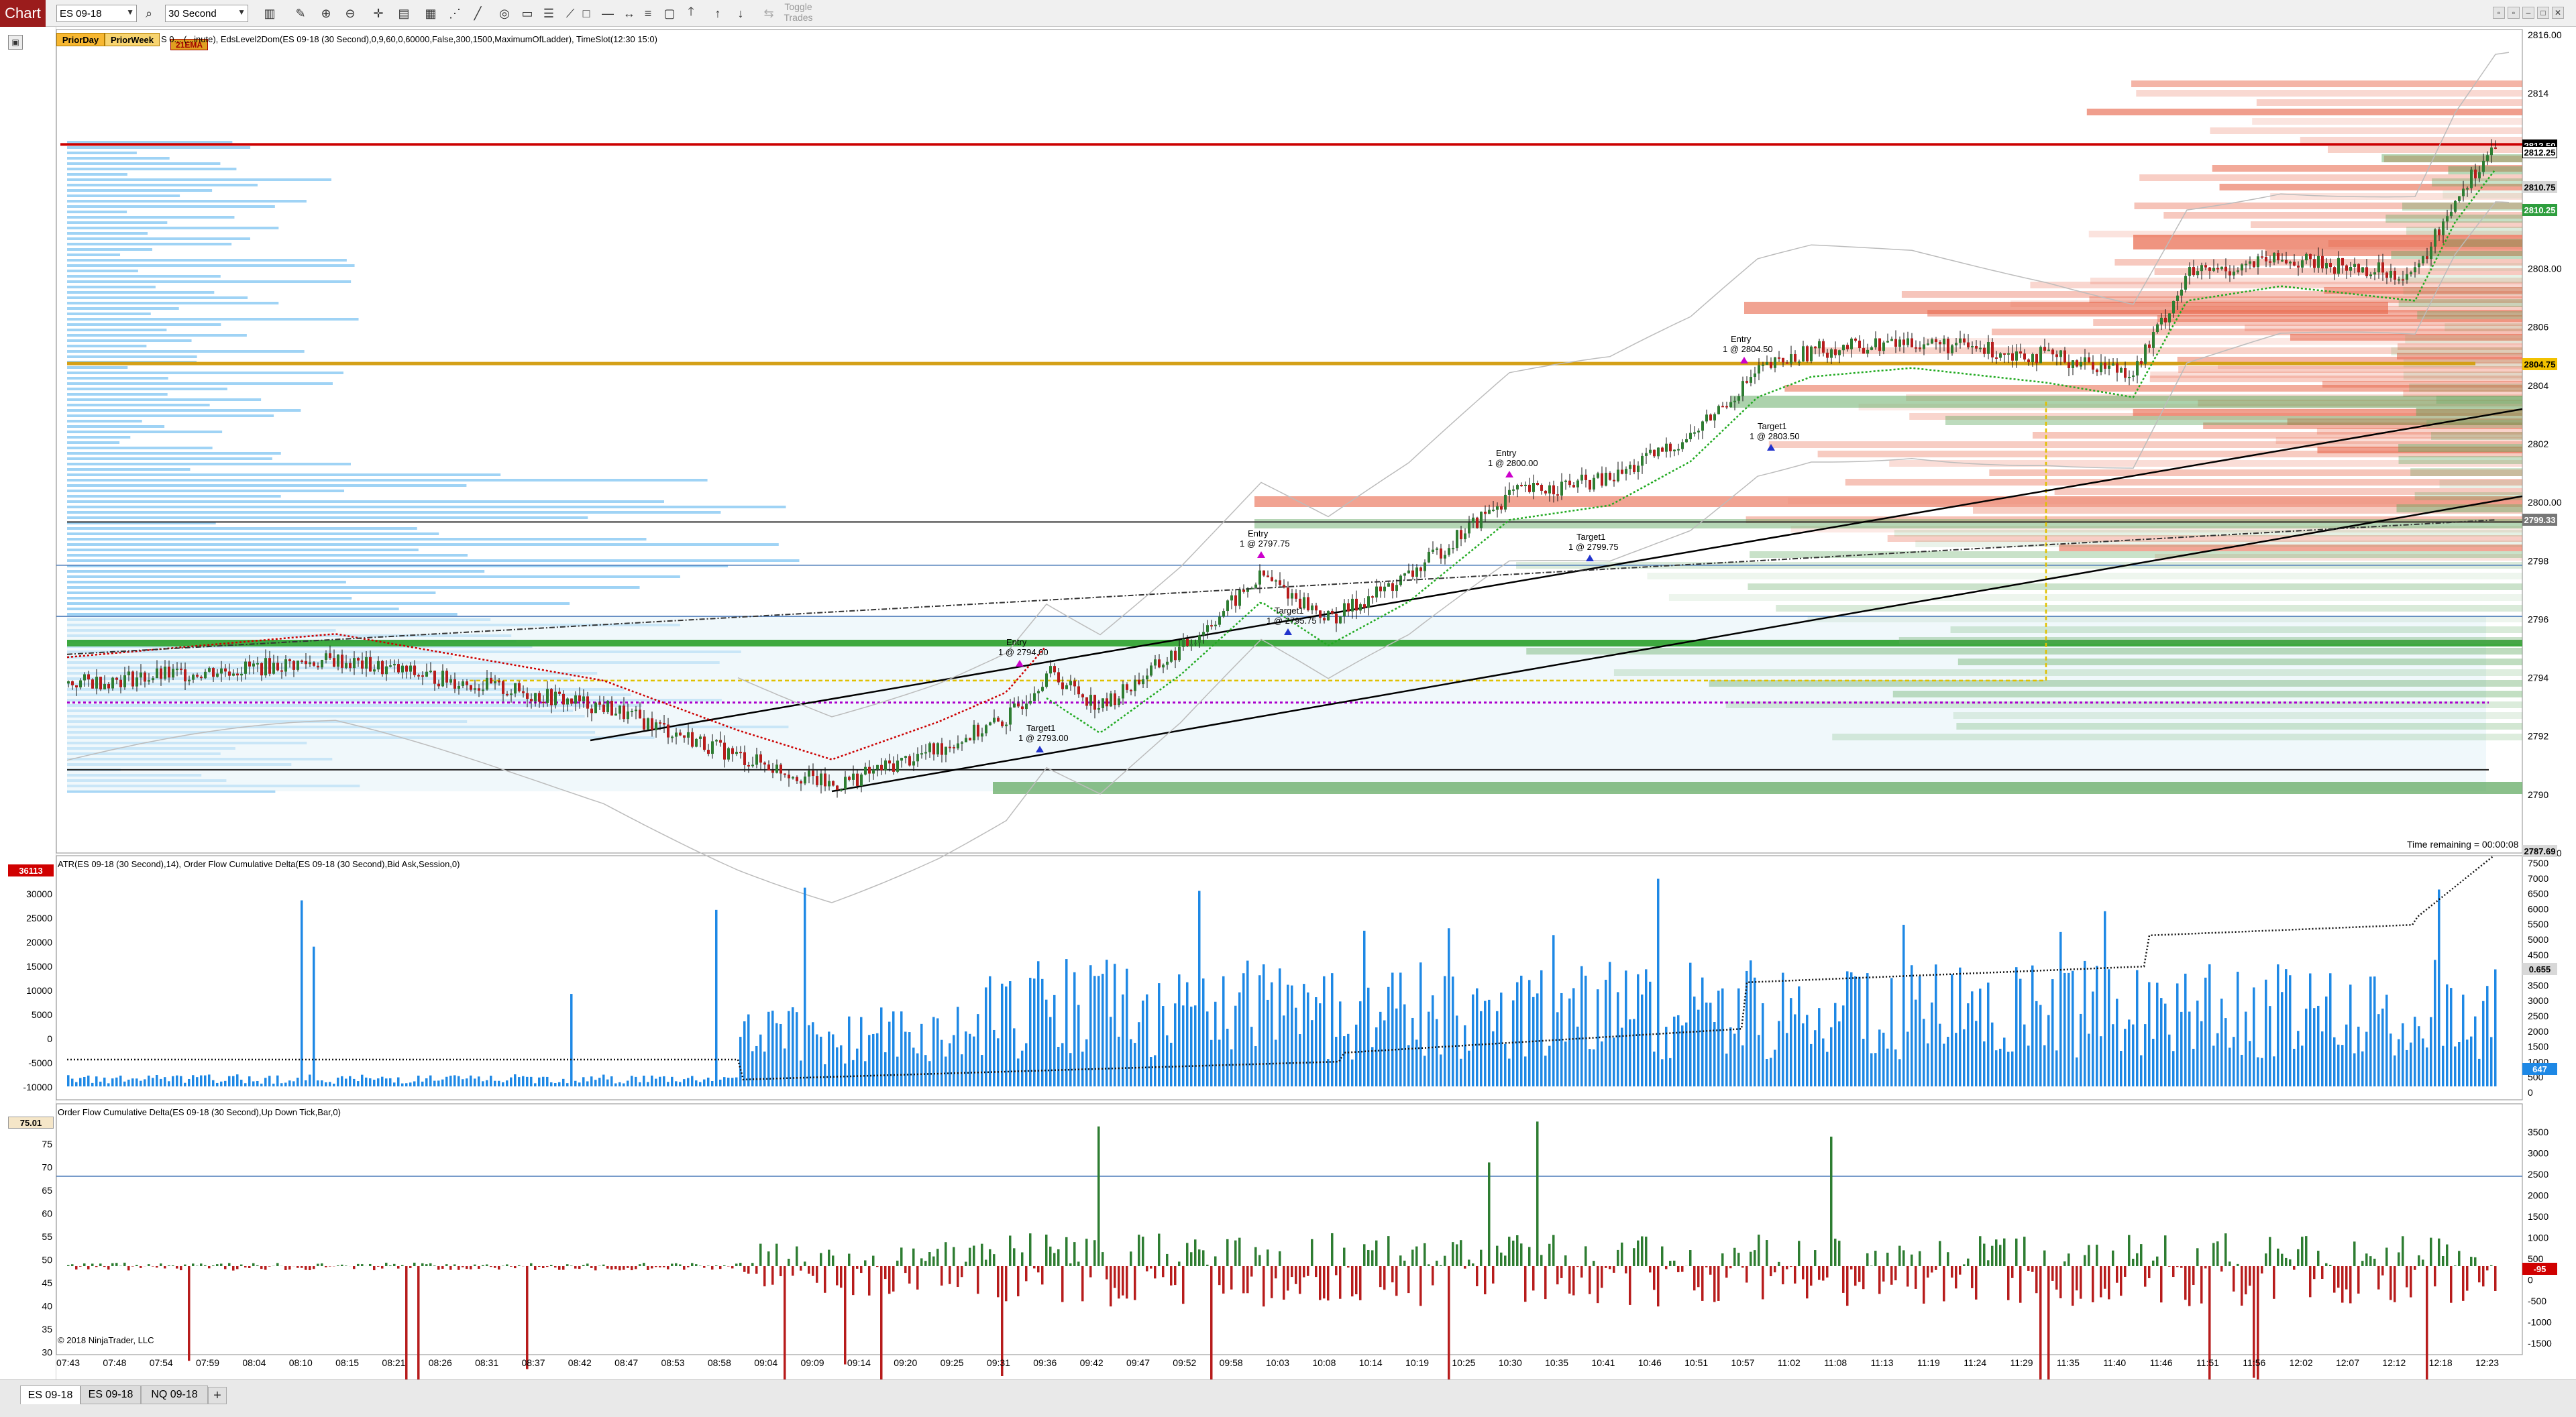  I want to click on maximize-icon: □, so click(2543, 13).